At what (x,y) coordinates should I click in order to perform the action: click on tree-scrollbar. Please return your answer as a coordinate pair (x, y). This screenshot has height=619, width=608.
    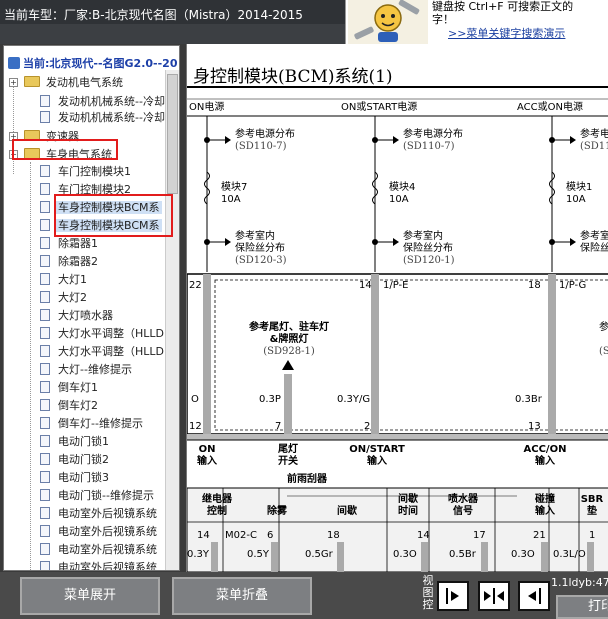
    Looking at the image, I should click on (172, 320).